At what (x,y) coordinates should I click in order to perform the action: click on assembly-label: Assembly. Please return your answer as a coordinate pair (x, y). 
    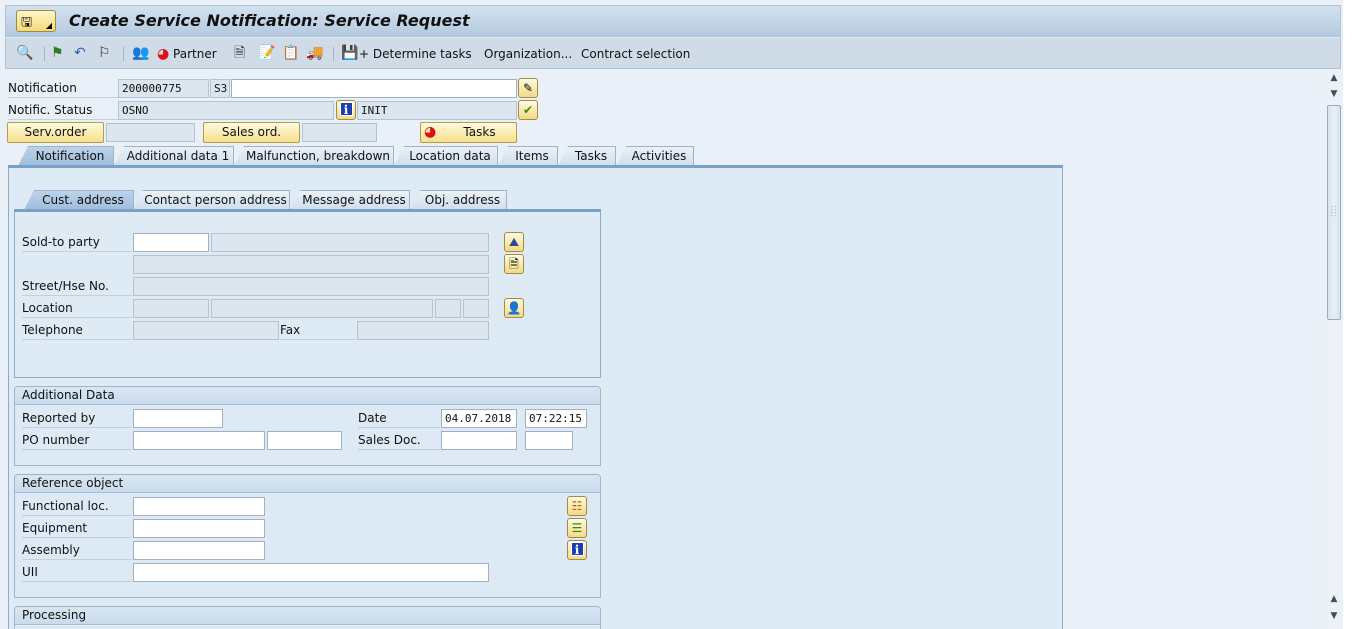
    Looking at the image, I should click on (77, 550).